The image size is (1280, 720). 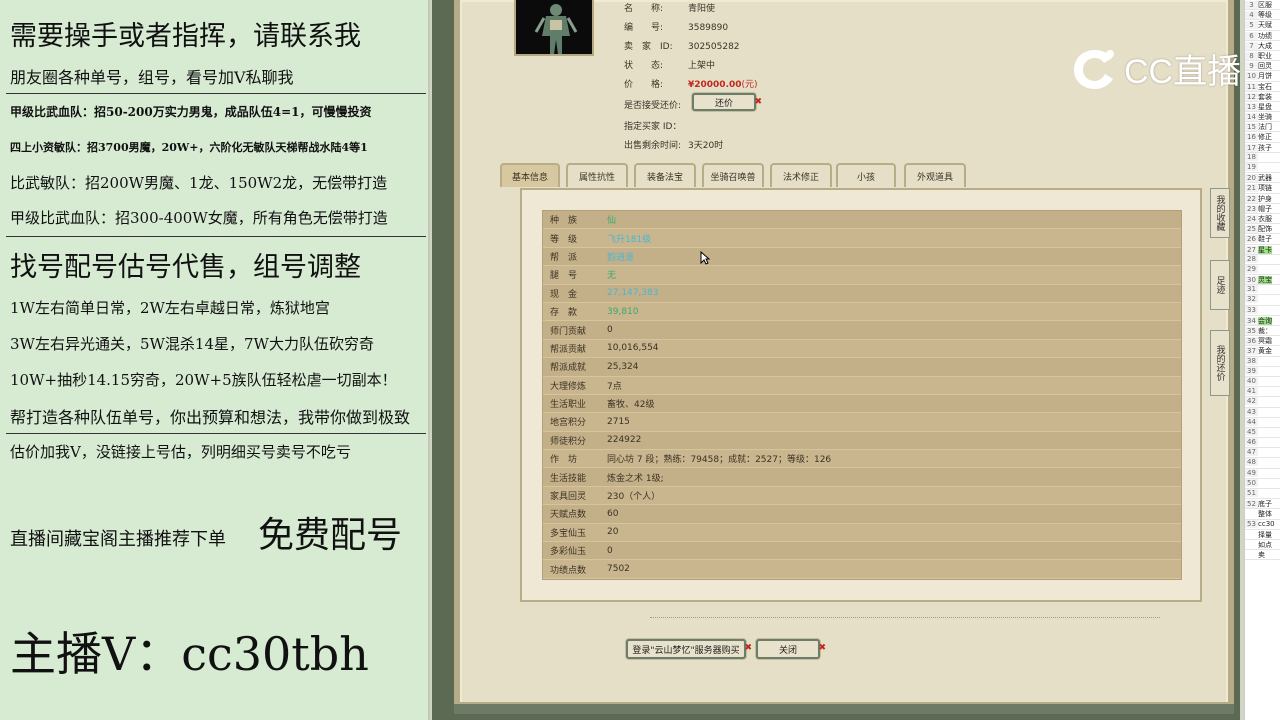 I want to click on row-number: 43, so click(x=1251, y=411).